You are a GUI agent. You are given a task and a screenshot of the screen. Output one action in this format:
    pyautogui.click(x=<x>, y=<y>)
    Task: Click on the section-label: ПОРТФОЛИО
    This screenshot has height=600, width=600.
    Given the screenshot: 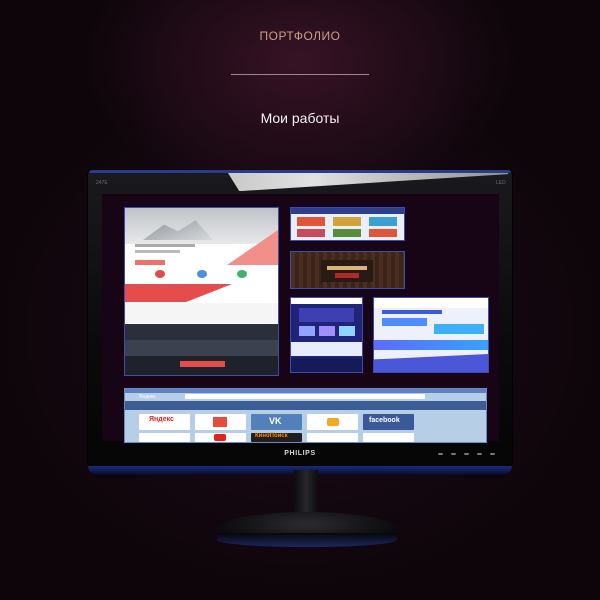 What is the action you would take?
    pyautogui.click(x=300, y=36)
    